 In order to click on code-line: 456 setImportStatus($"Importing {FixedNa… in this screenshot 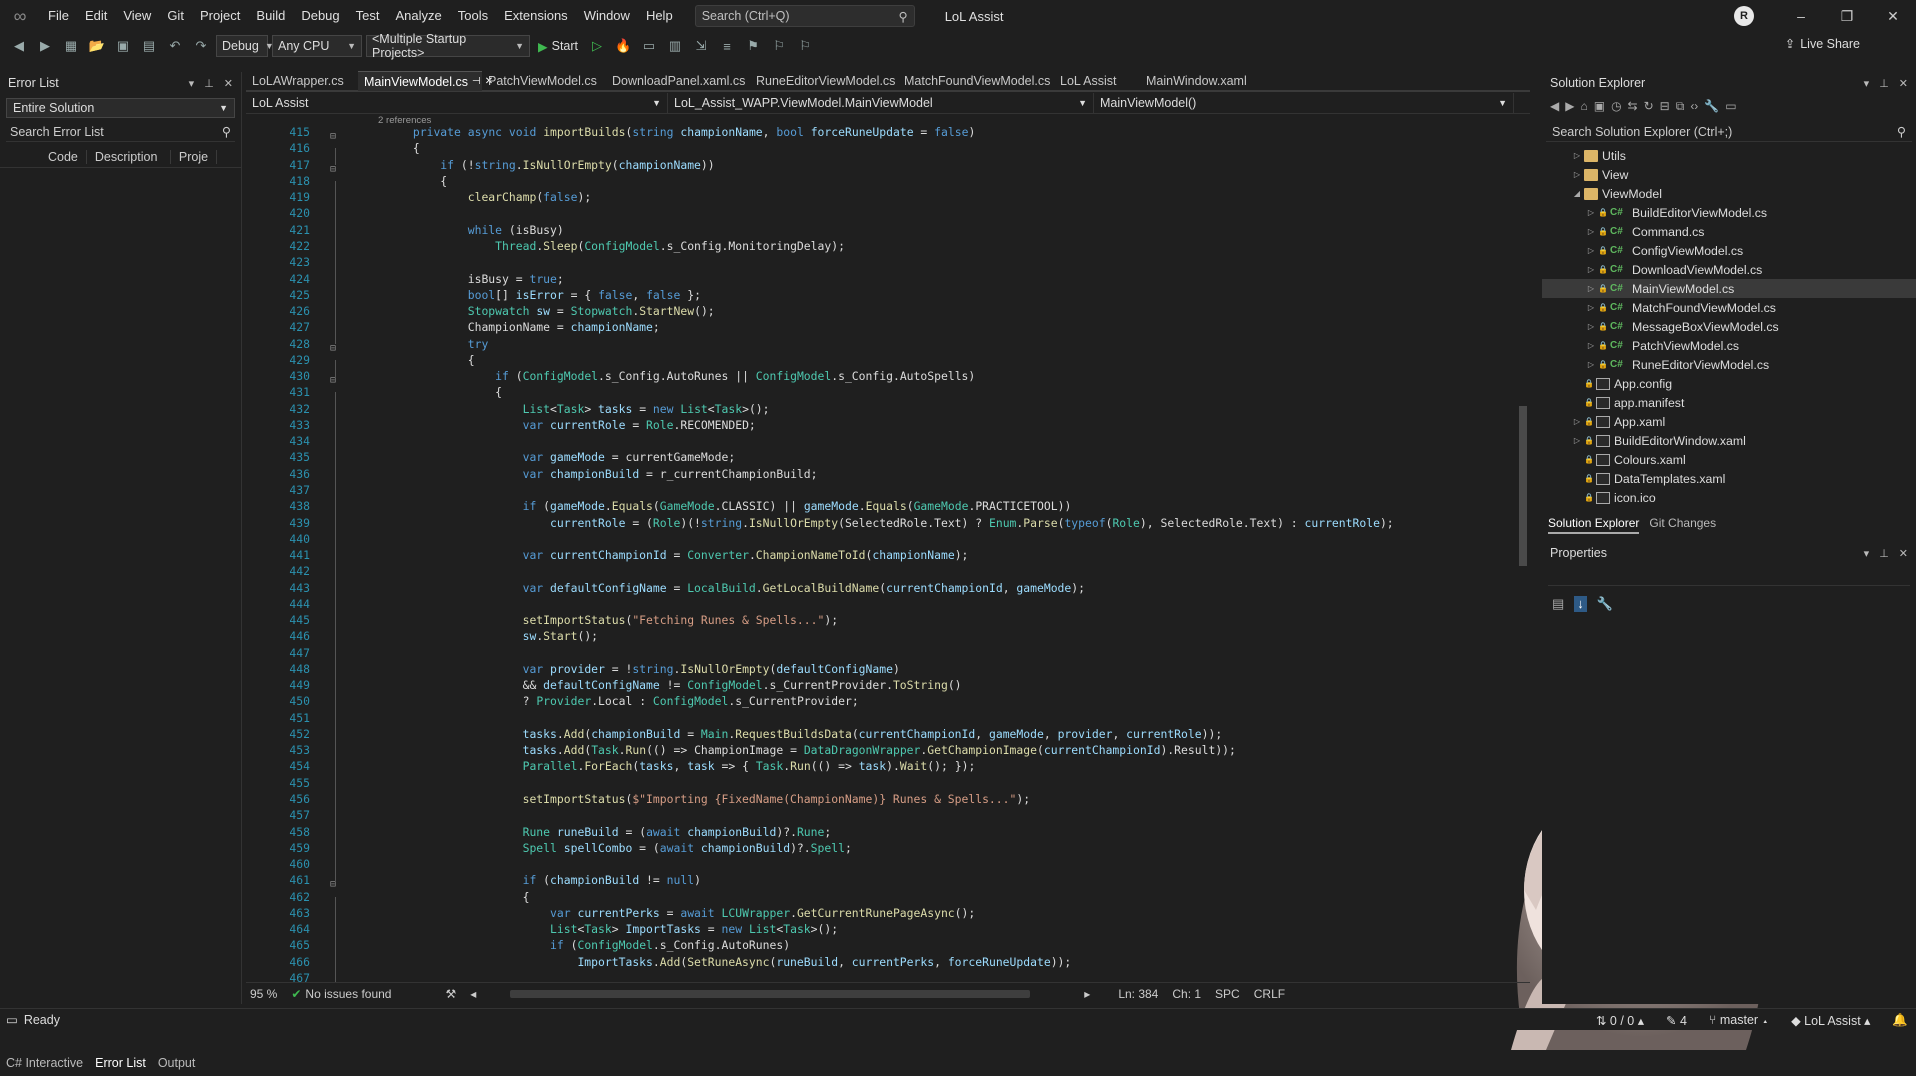, I will do `click(881, 804)`.